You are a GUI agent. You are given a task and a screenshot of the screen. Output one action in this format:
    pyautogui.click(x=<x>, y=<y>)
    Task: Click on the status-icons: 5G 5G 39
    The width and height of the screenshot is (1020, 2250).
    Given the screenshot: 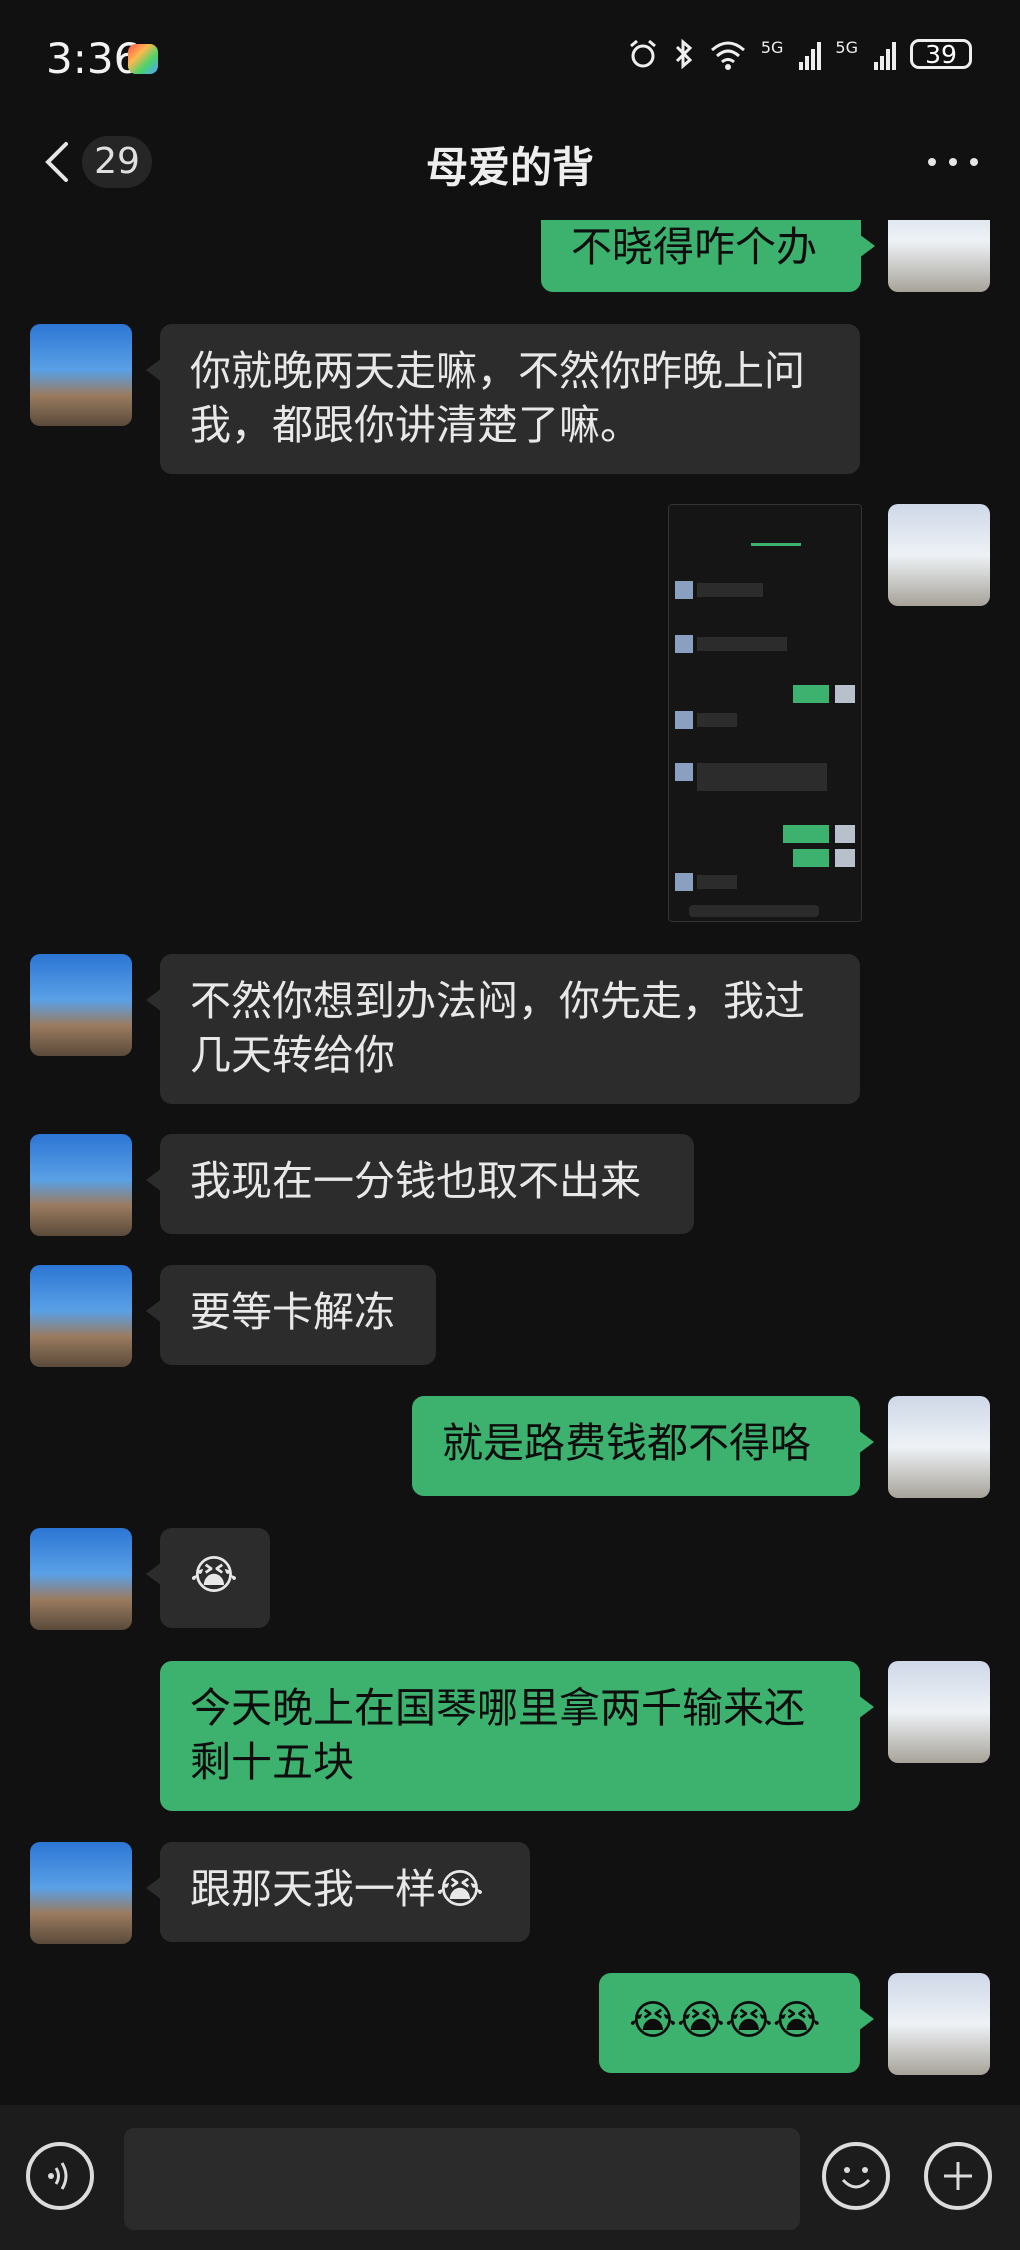 What is the action you would take?
    pyautogui.click(x=799, y=54)
    